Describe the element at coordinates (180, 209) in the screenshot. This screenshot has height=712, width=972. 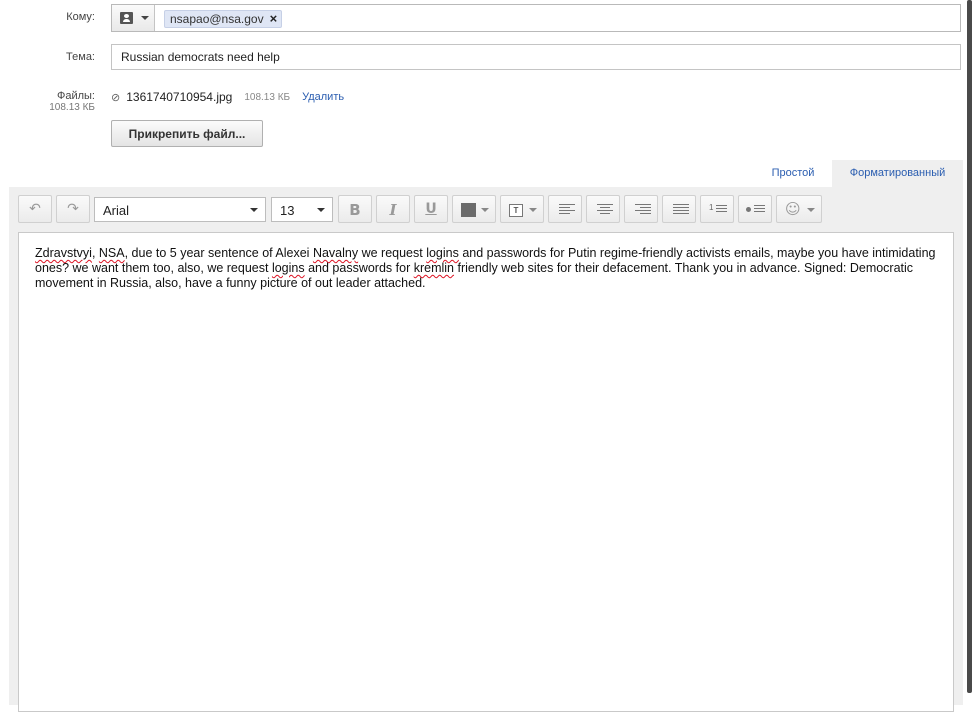
I see `font-family-select: Arial` at that location.